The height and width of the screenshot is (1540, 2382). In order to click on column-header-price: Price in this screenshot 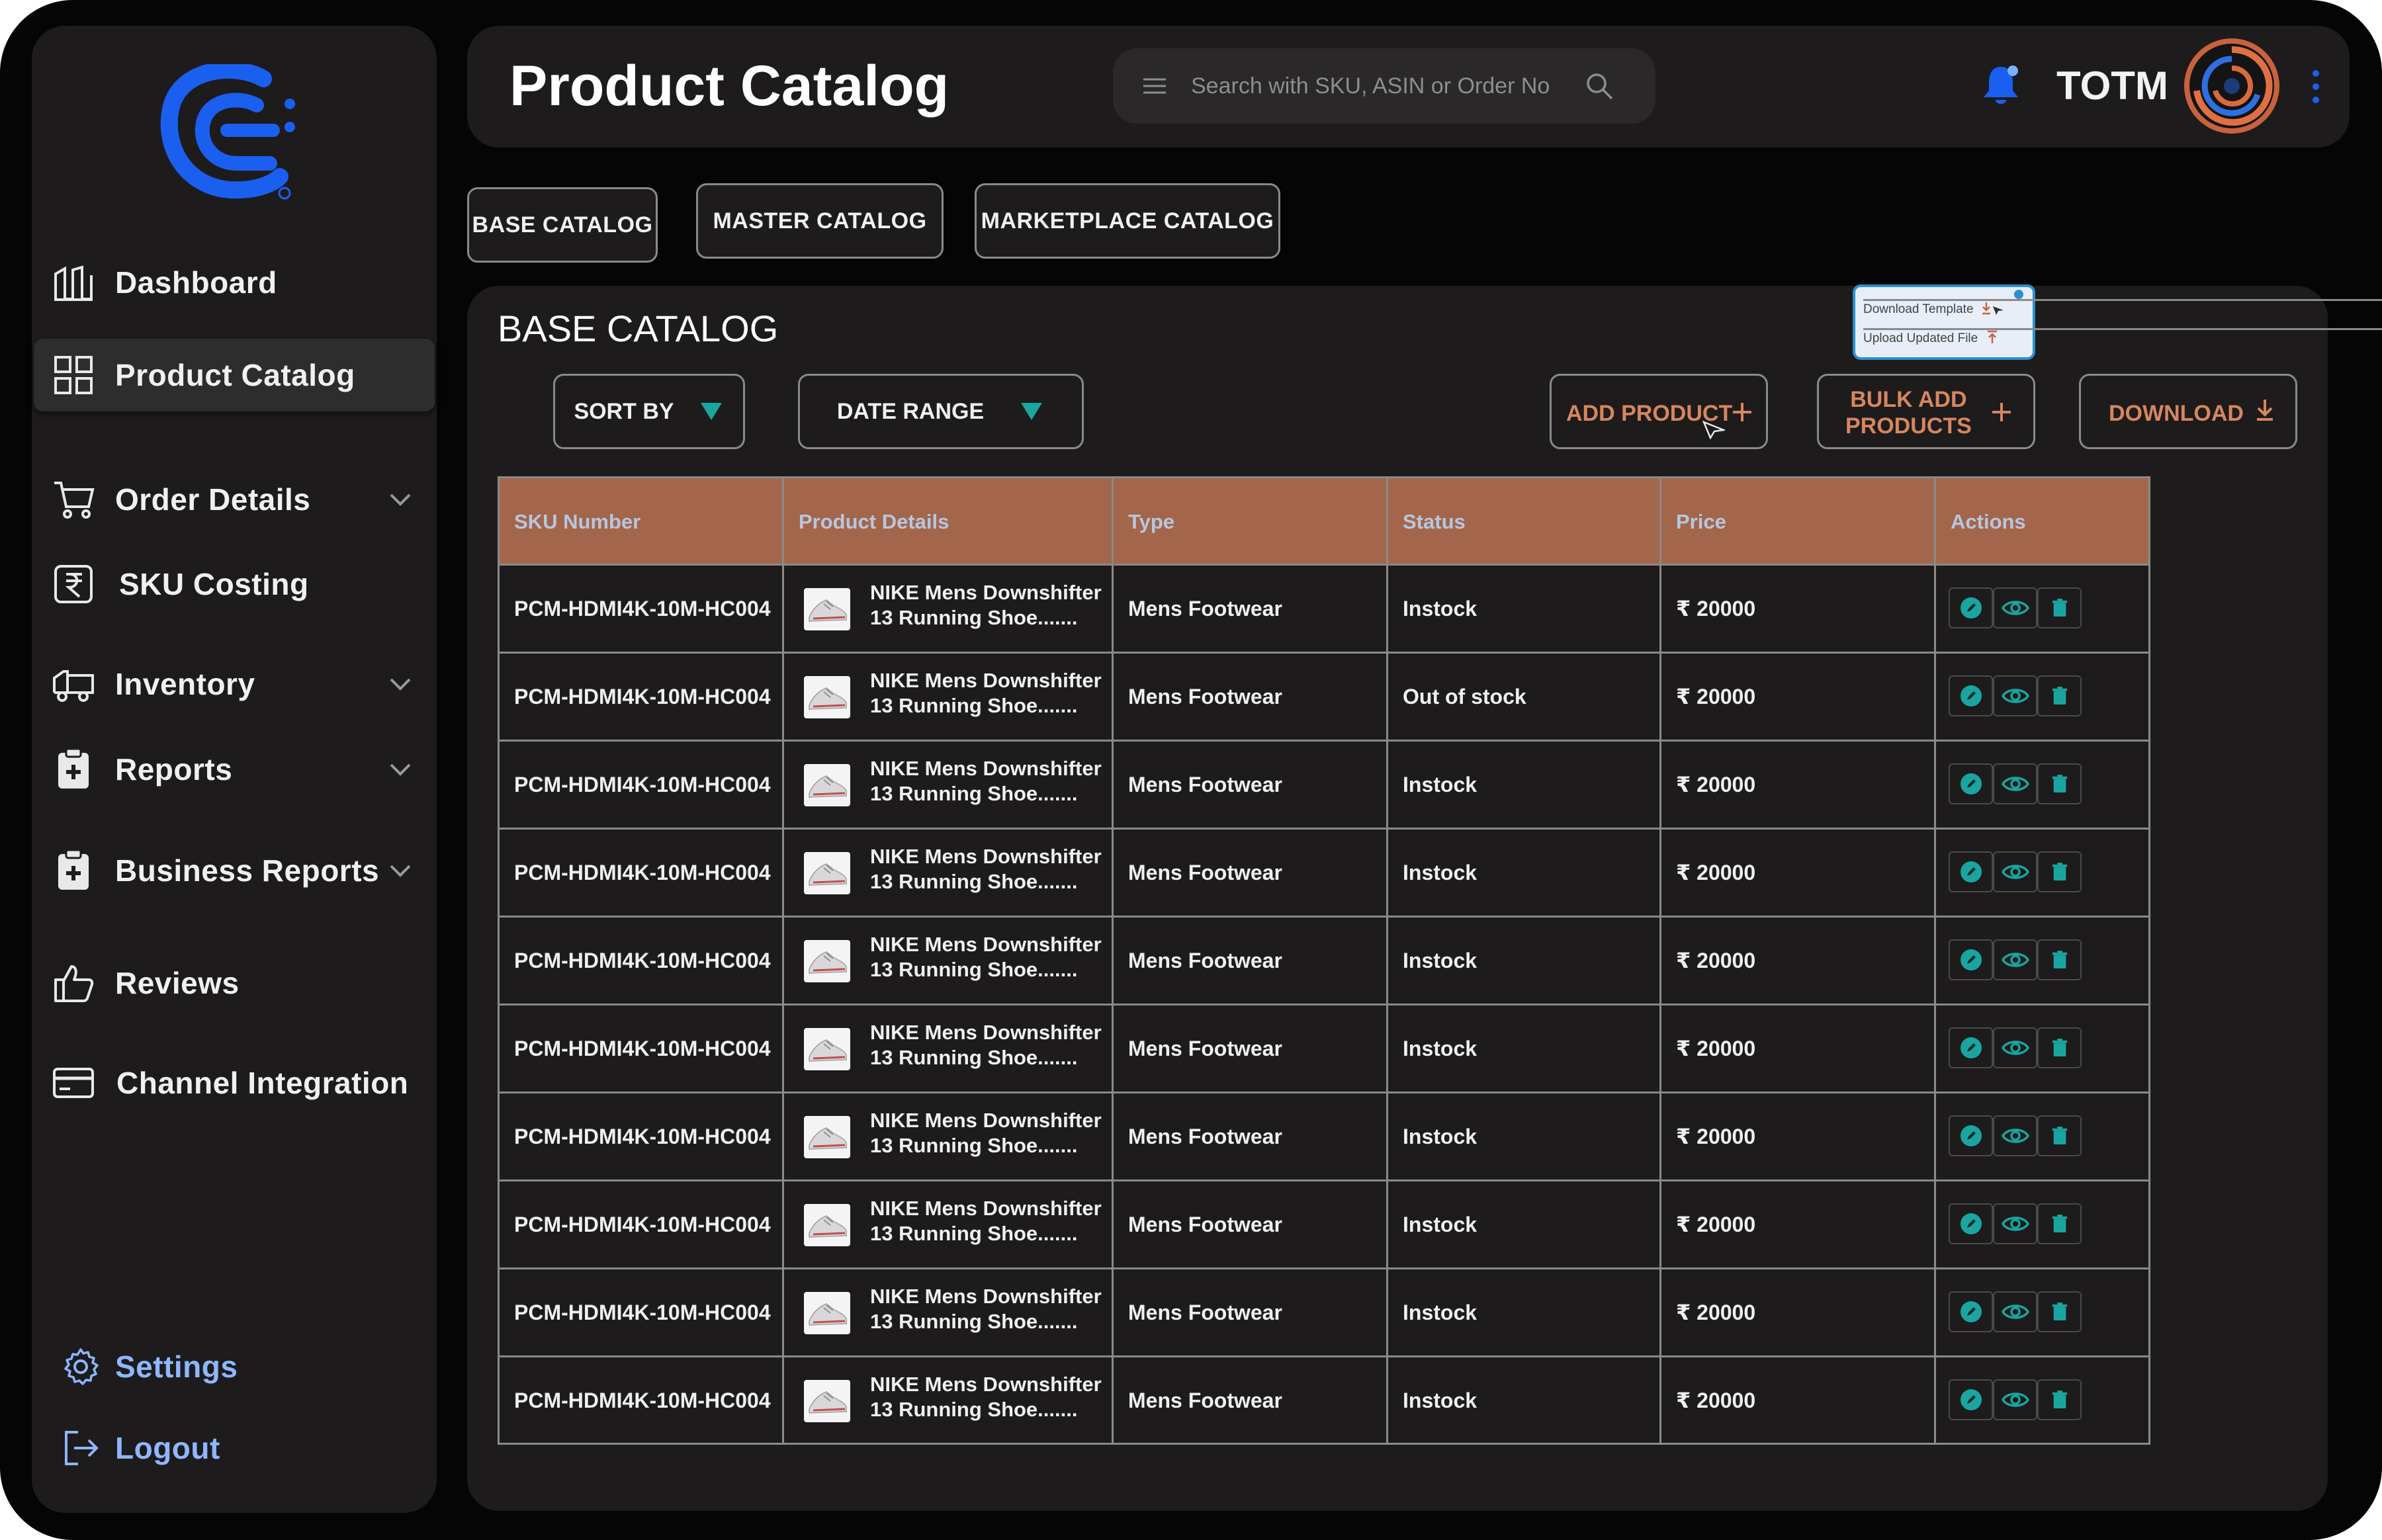, I will do `click(1798, 522)`.